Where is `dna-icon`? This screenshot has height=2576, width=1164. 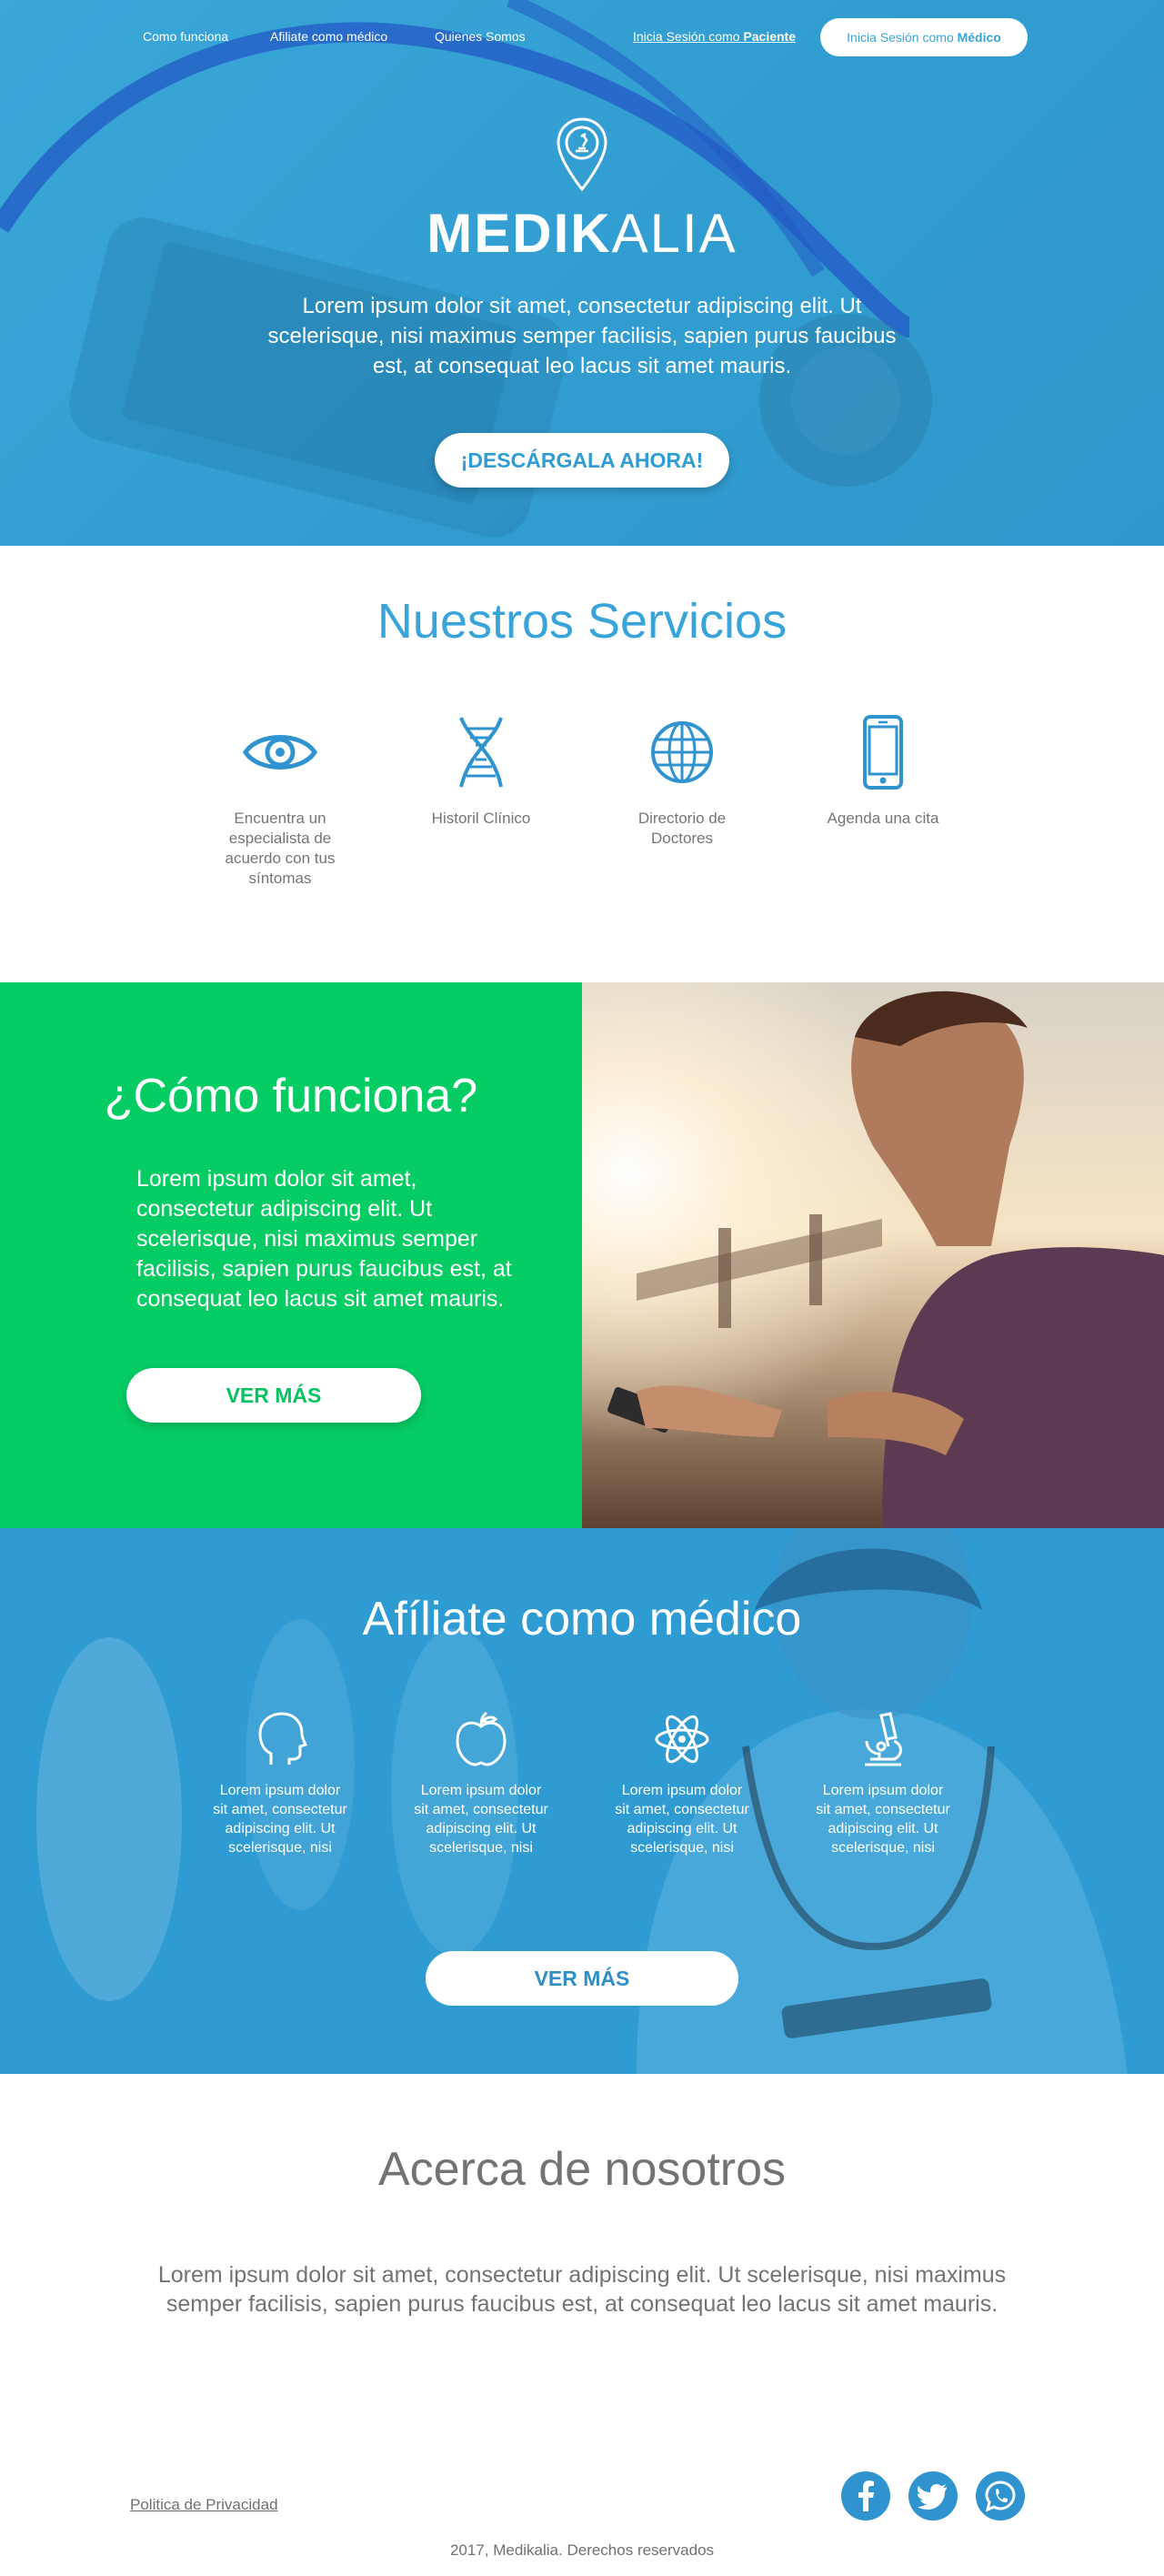 dna-icon is located at coordinates (481, 752).